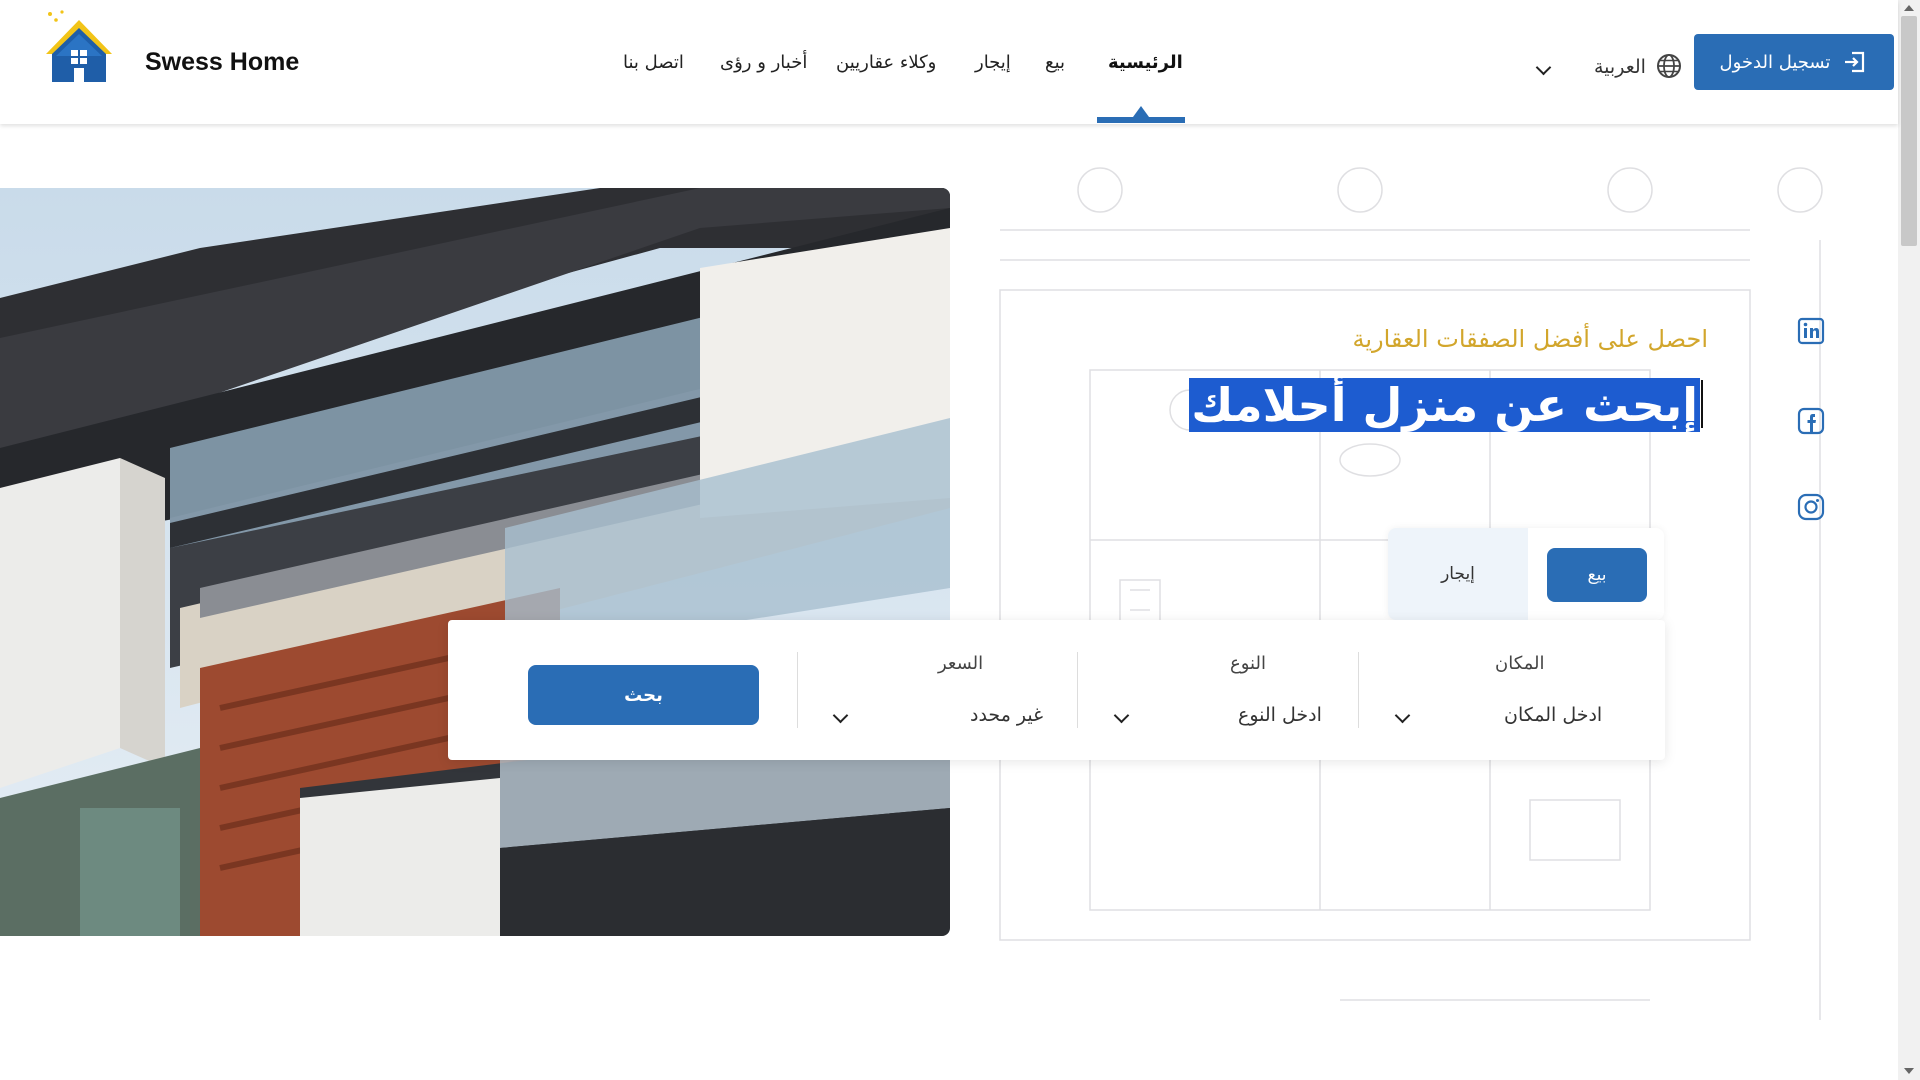  What do you see at coordinates (79, 46) in the screenshot?
I see `logo-house-icon` at bounding box center [79, 46].